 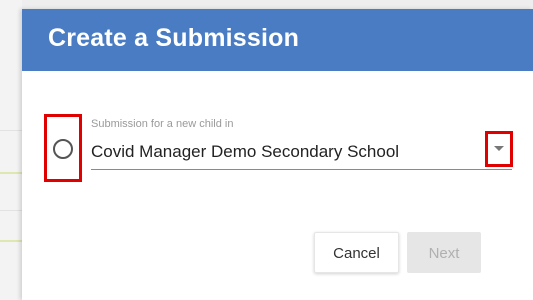 I want to click on new-child-radio, so click(x=63, y=149).